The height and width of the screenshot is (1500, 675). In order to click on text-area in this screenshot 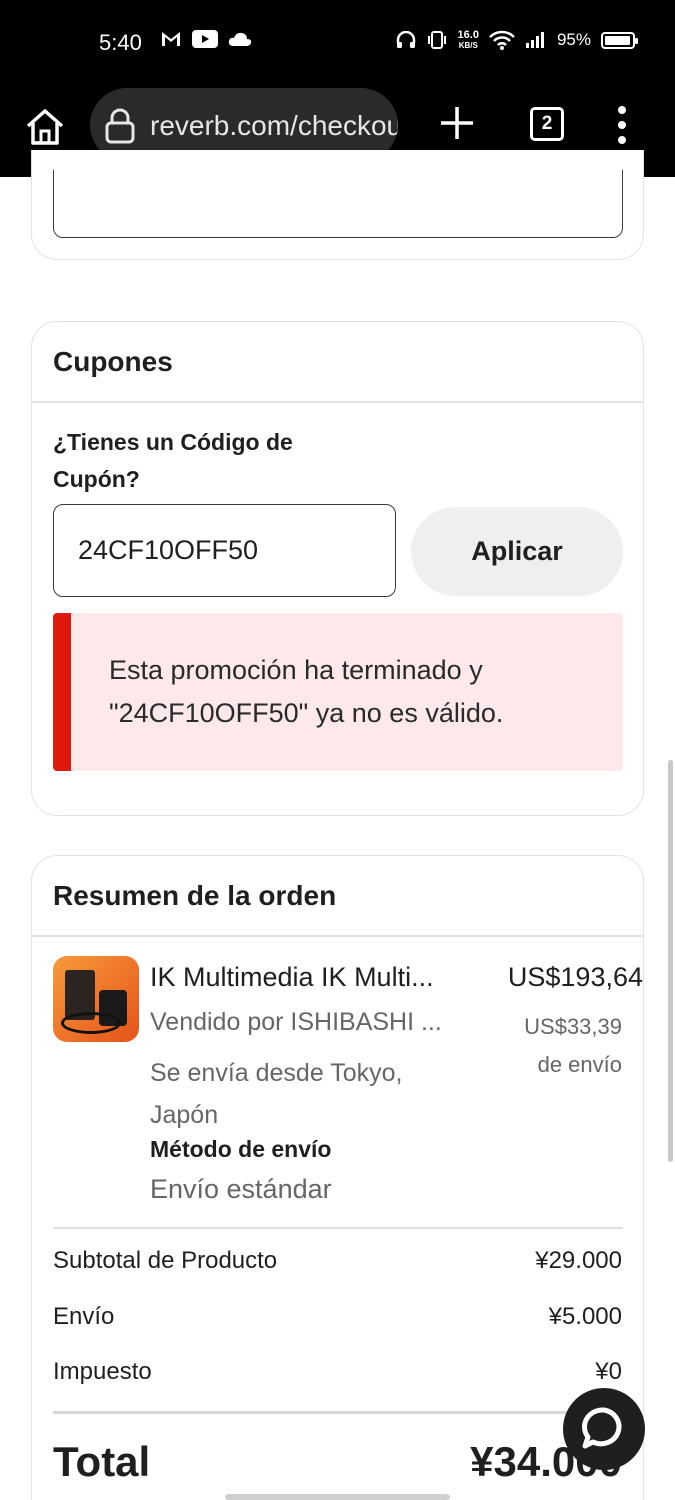, I will do `click(338, 204)`.